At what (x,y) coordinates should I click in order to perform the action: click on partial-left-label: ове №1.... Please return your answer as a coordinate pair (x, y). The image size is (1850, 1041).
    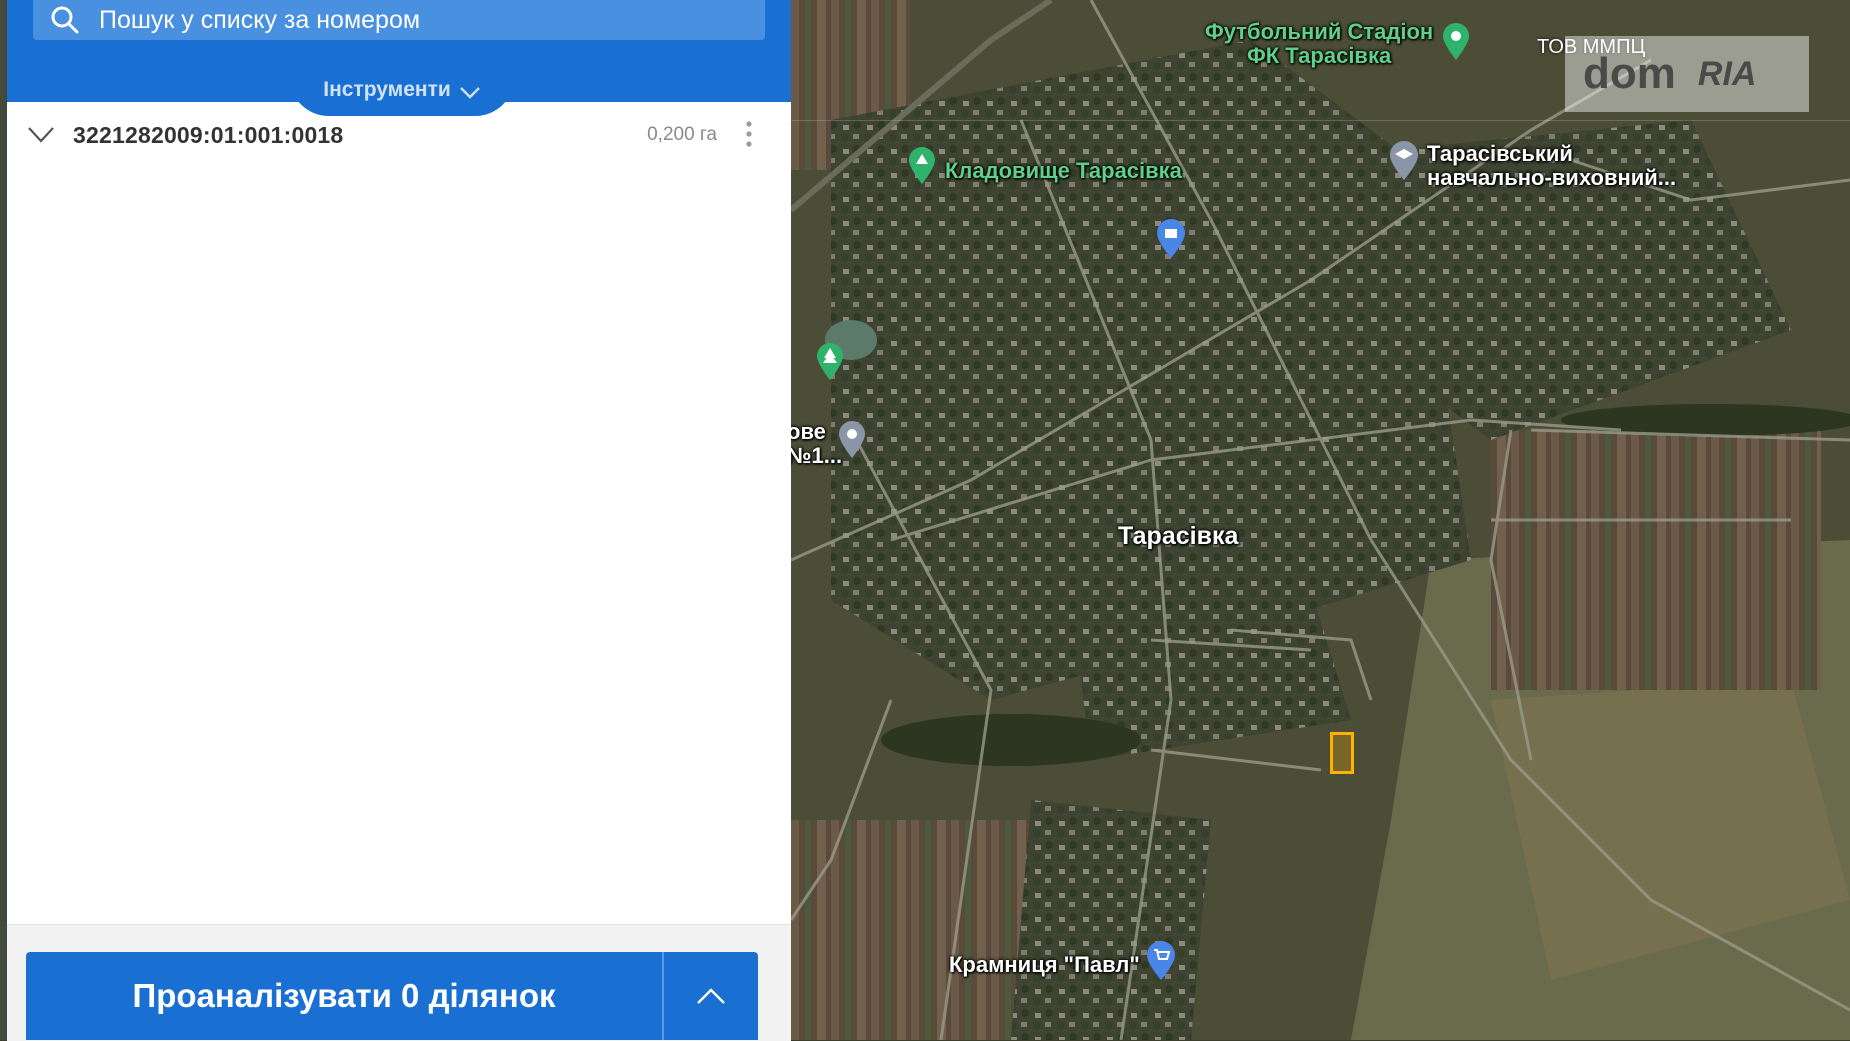
    Looking at the image, I should click on (817, 443).